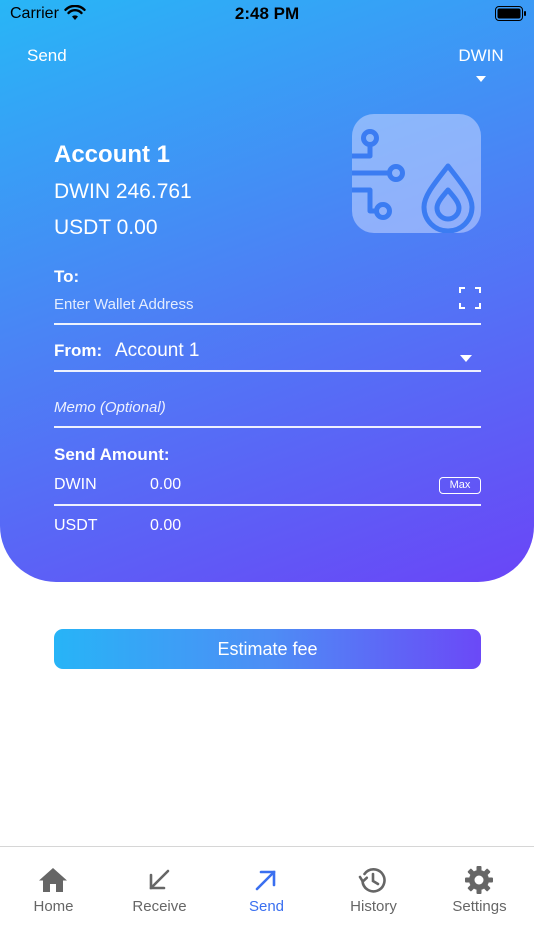 The height and width of the screenshot is (950, 534). What do you see at coordinates (166, 525) in the screenshot?
I see `amount-value-usdt: 0.00` at bounding box center [166, 525].